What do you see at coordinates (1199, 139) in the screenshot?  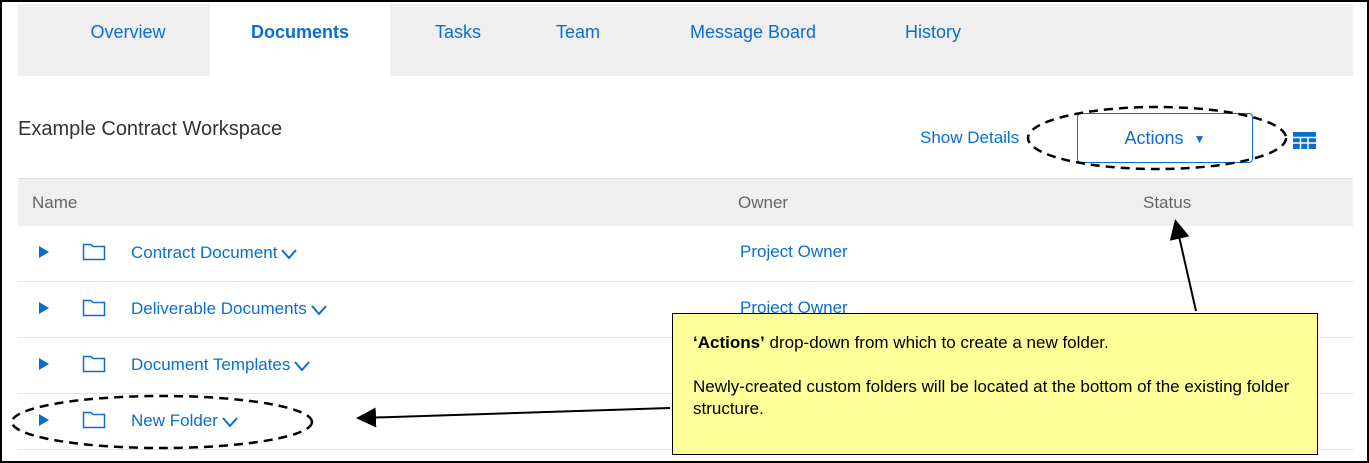 I see `caret-down-icon: ▼` at bounding box center [1199, 139].